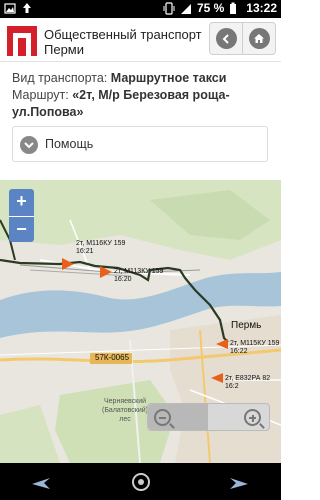  Describe the element at coordinates (246, 325) in the screenshot. I see `city-label: Пермь` at that location.